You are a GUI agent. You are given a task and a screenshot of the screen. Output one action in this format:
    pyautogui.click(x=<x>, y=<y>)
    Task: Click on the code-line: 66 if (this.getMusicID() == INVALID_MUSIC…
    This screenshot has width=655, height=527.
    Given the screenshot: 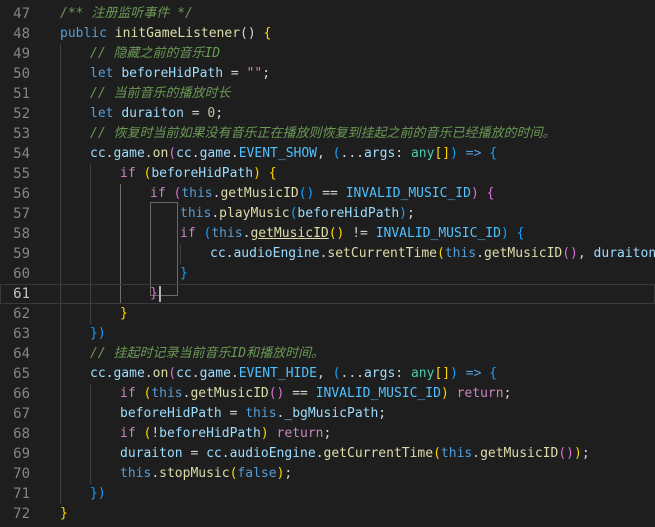 What is the action you would take?
    pyautogui.click(x=327, y=394)
    